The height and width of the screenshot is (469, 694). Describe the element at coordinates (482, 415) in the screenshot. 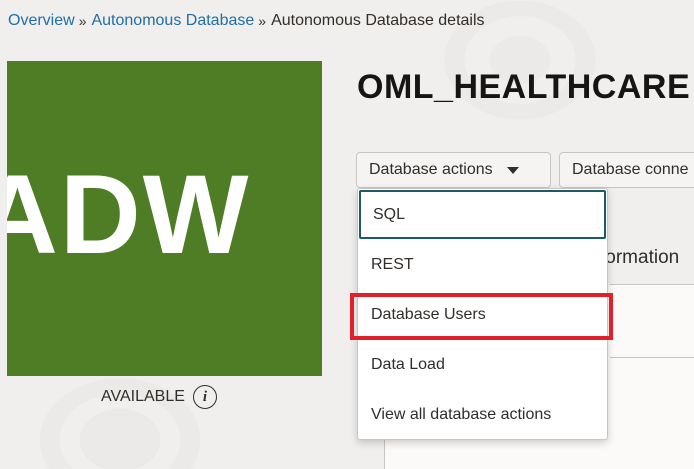

I see `menu-item-view-all-actions: View all database actions` at that location.